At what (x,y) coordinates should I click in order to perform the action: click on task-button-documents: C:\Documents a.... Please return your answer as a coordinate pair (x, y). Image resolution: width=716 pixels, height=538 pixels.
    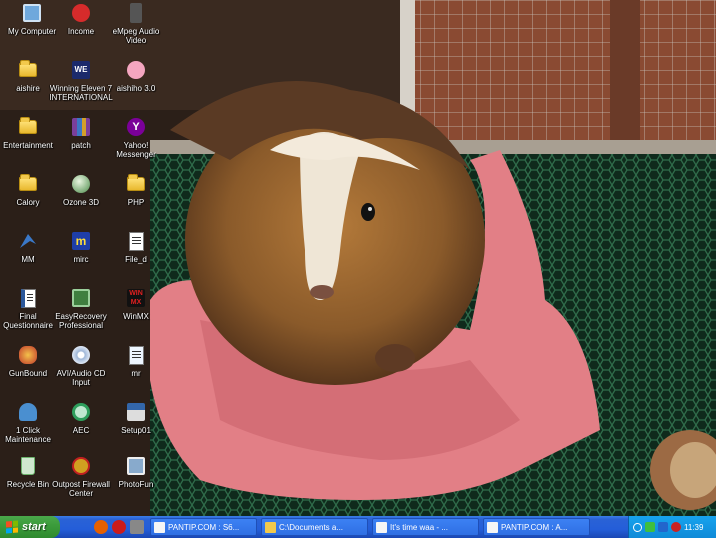
    Looking at the image, I should click on (314, 527).